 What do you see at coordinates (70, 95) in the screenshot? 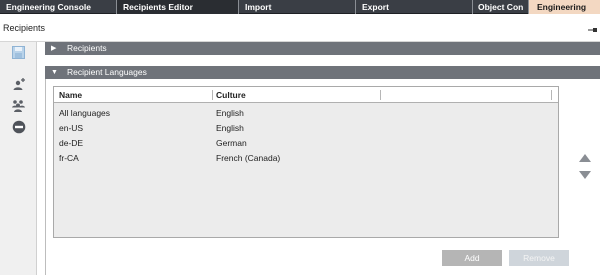
I see `column-header-name: Name` at bounding box center [70, 95].